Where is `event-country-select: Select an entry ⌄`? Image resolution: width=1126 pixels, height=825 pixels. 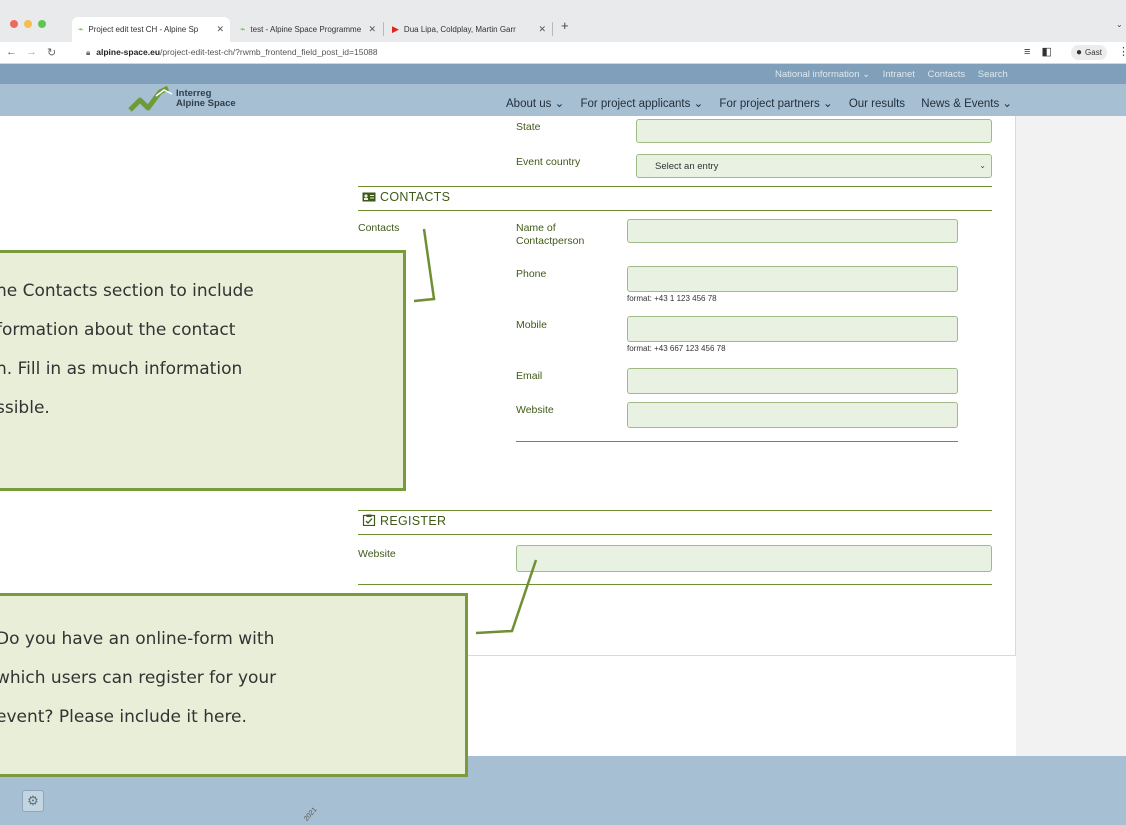 event-country-select: Select an entry ⌄ is located at coordinates (814, 166).